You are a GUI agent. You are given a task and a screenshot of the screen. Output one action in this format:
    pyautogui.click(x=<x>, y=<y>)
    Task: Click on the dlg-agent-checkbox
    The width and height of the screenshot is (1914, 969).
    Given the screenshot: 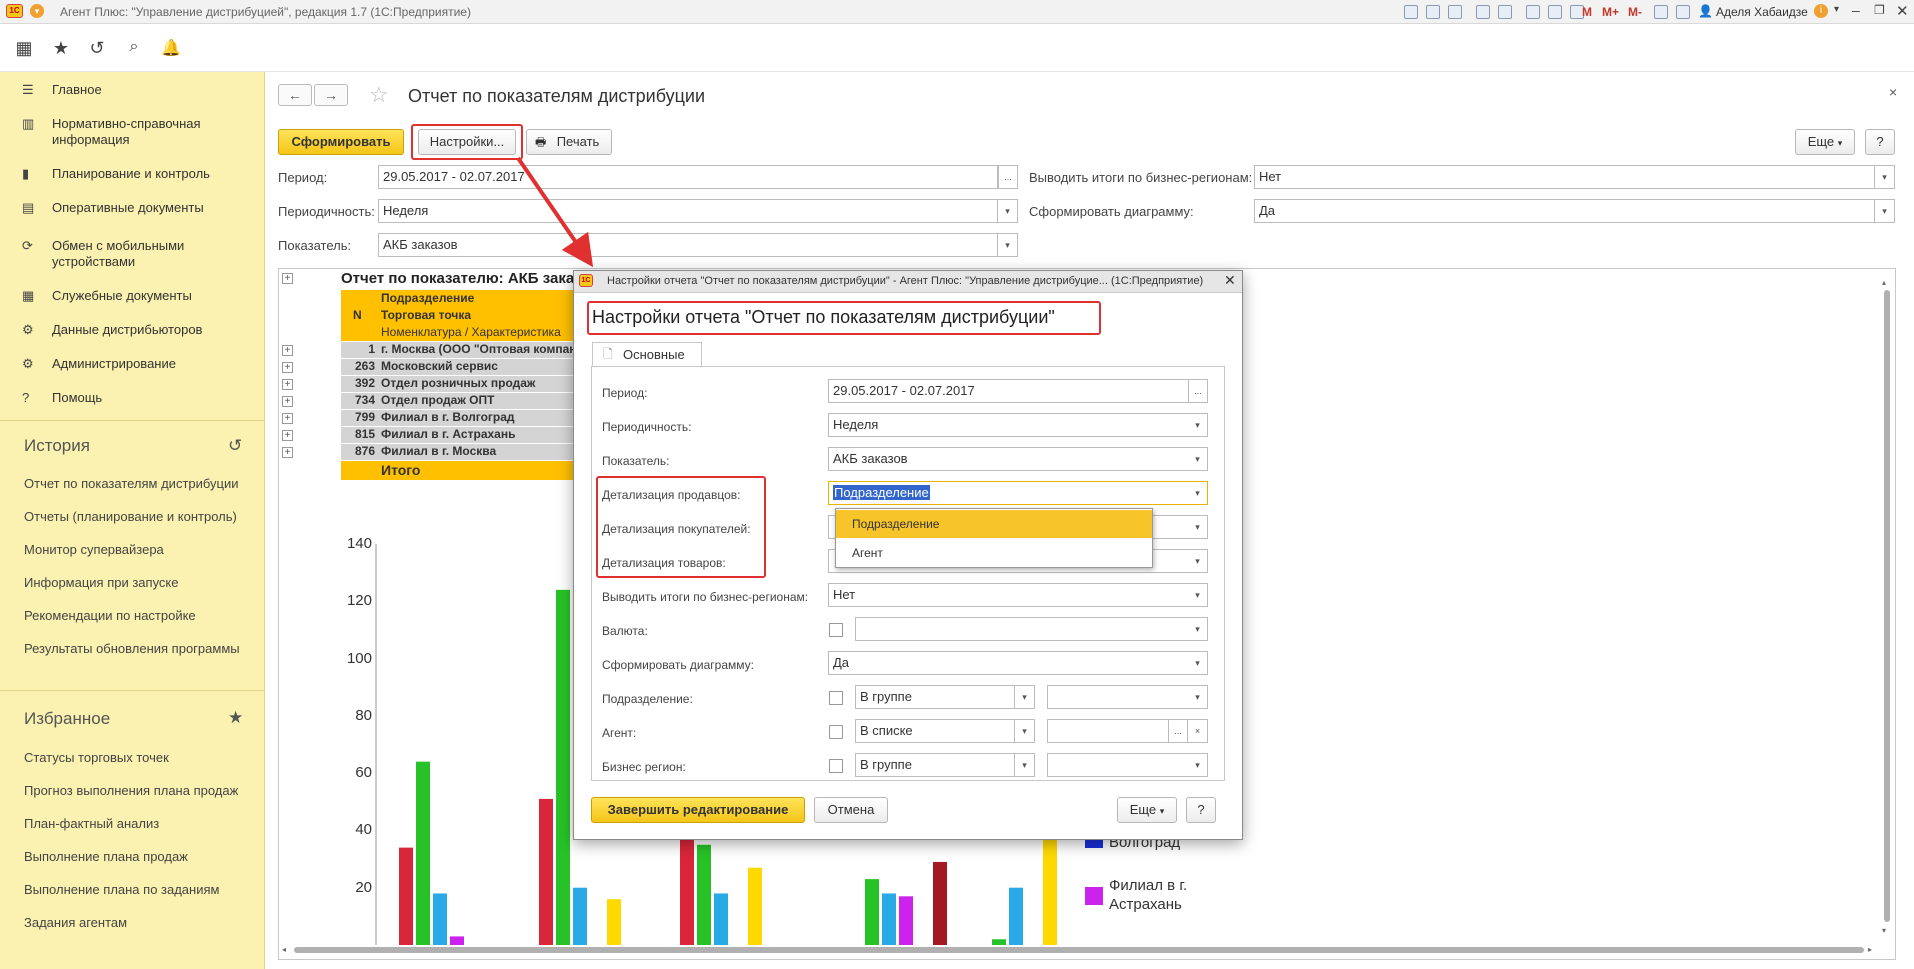 What is the action you would take?
    pyautogui.click(x=836, y=732)
    